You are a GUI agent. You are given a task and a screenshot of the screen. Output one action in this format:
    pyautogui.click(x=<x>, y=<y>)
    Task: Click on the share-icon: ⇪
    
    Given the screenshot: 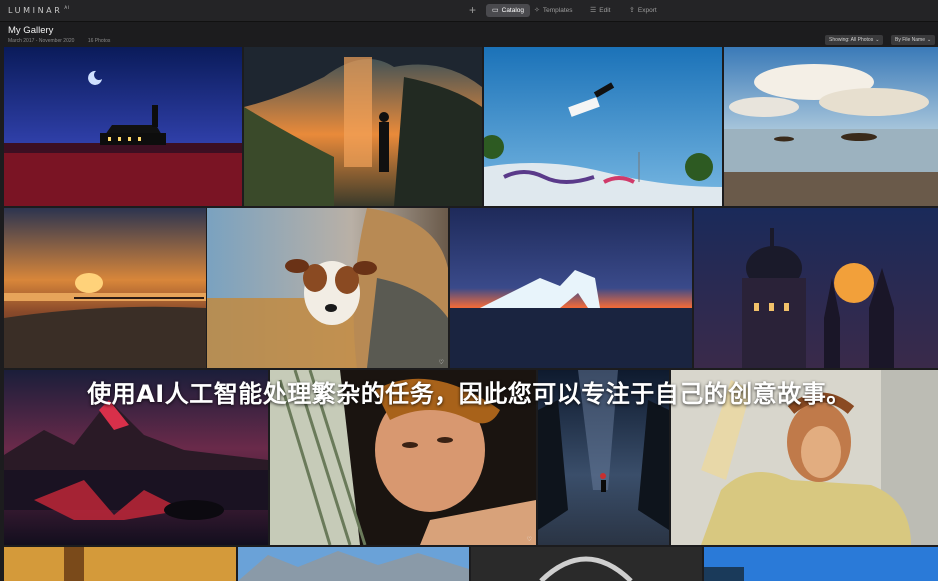 What is the action you would take?
    pyautogui.click(x=632, y=10)
    